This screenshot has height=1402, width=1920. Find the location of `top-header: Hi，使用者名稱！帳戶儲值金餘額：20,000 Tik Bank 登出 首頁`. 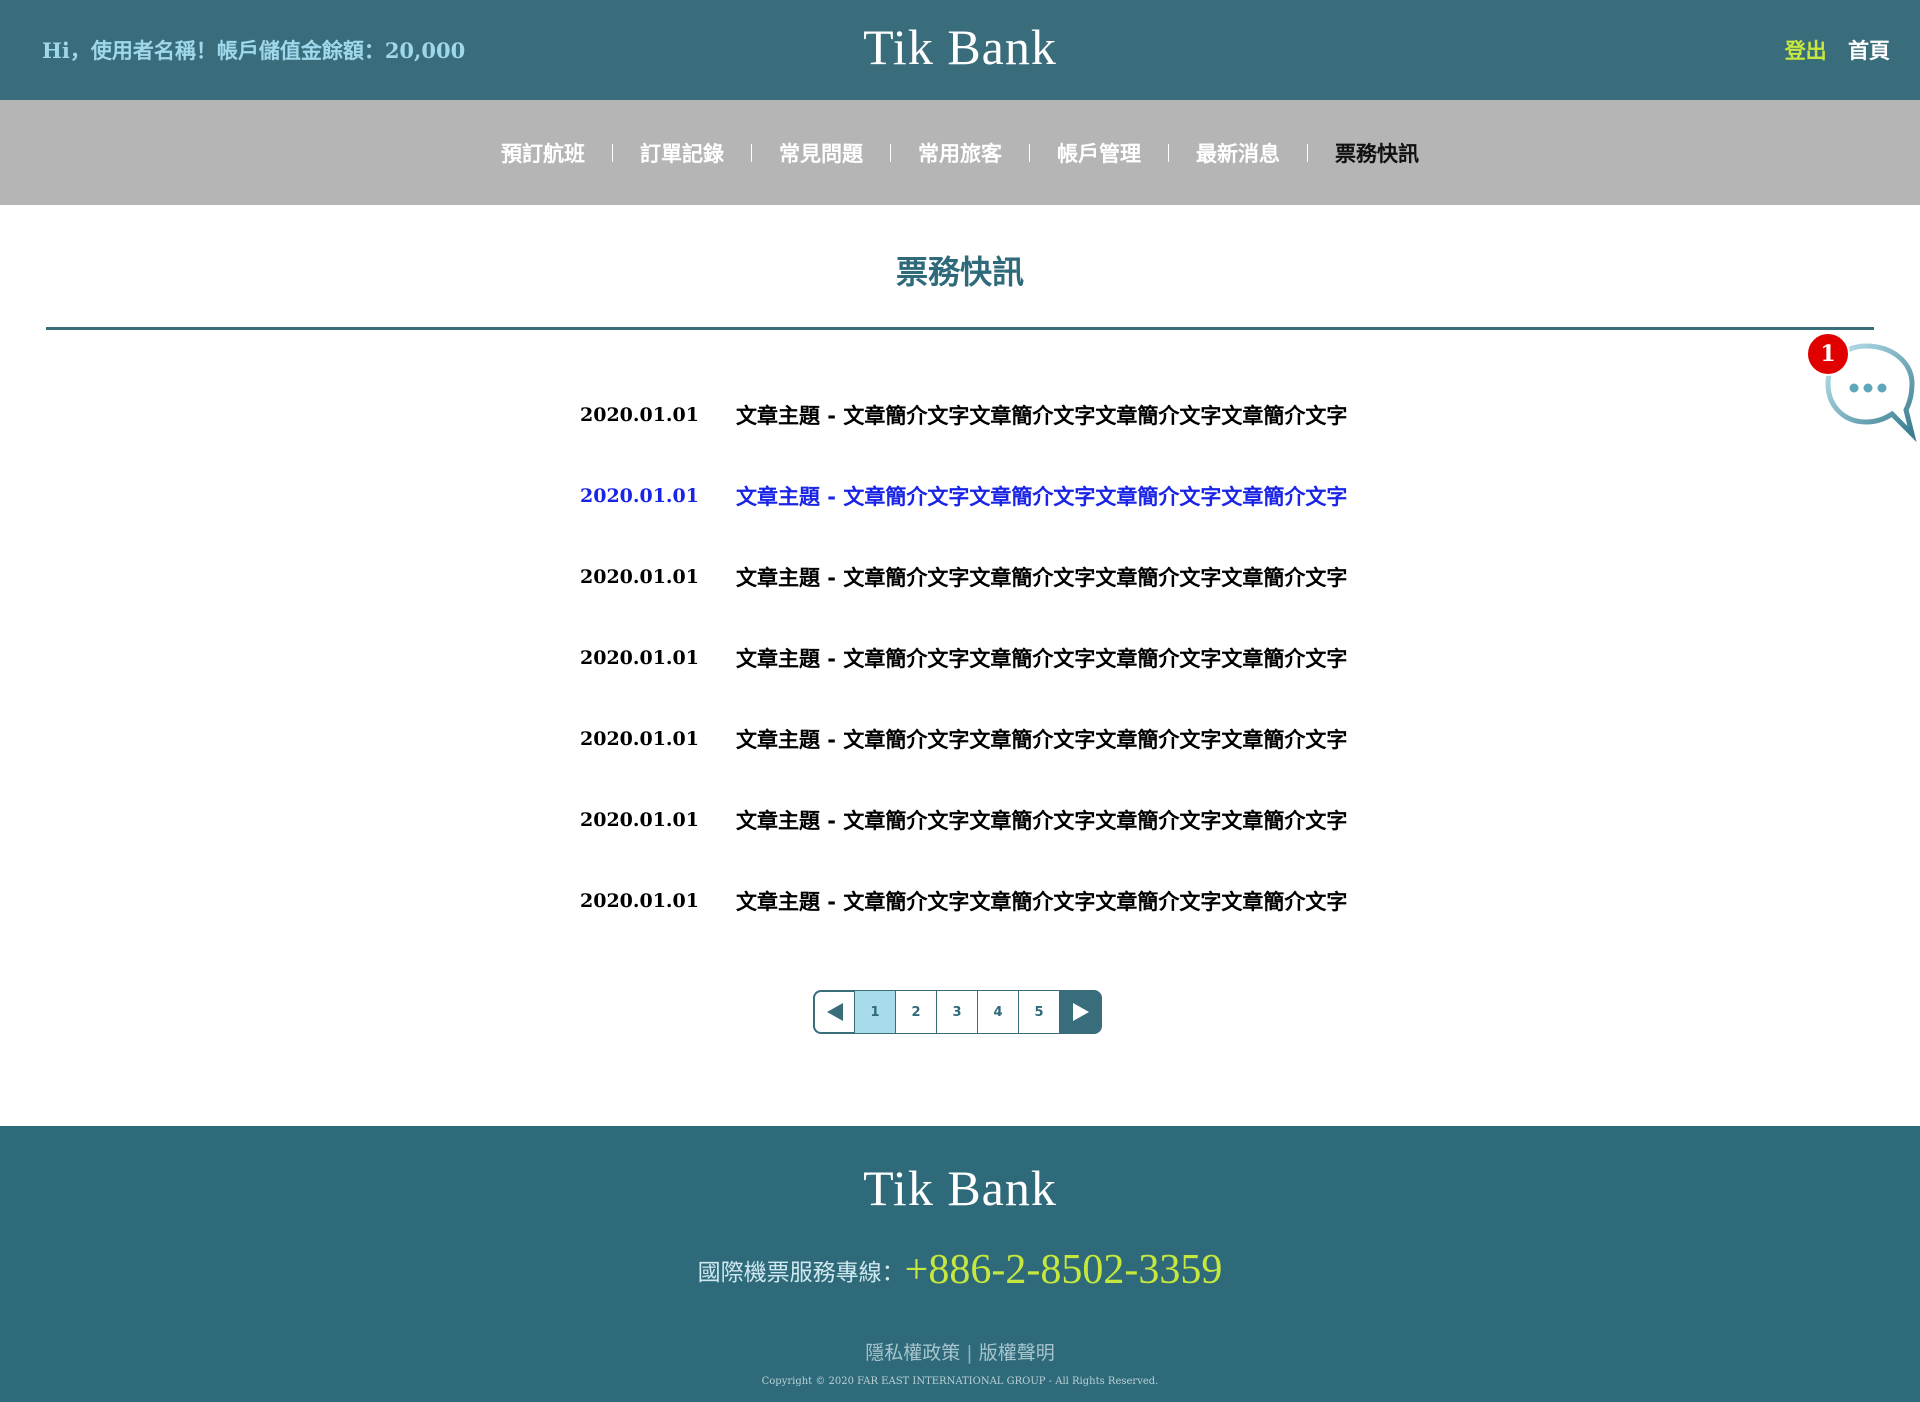

top-header: Hi，使用者名稱！帳戶儲值金餘額：20,000 Tik Bank 登出 首頁 is located at coordinates (960, 50).